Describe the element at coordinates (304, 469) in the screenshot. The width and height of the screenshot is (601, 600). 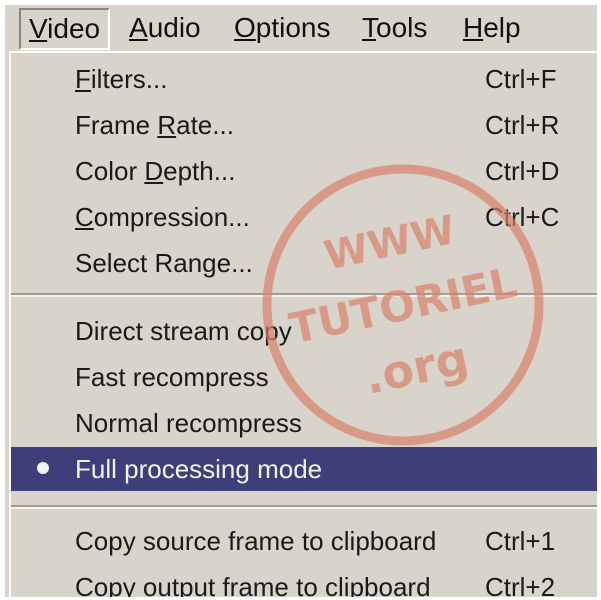
I see `menu-item-full-processing-mode: Full processing mode` at that location.